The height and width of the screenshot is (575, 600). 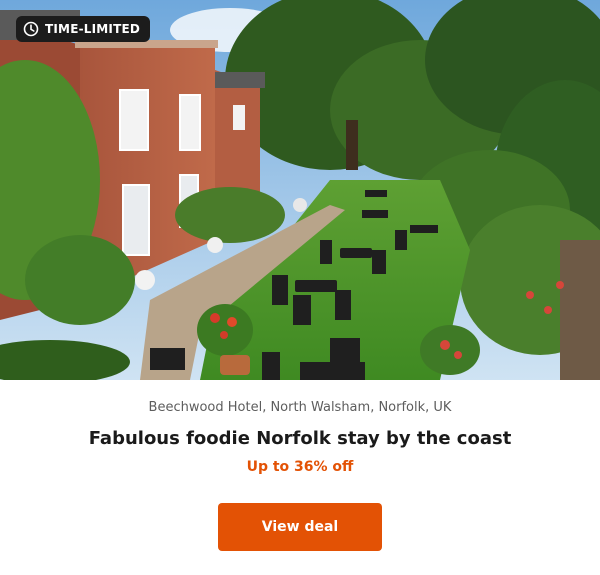 What do you see at coordinates (93, 29) in the screenshot?
I see `badge-label: TIME-LIMITED` at bounding box center [93, 29].